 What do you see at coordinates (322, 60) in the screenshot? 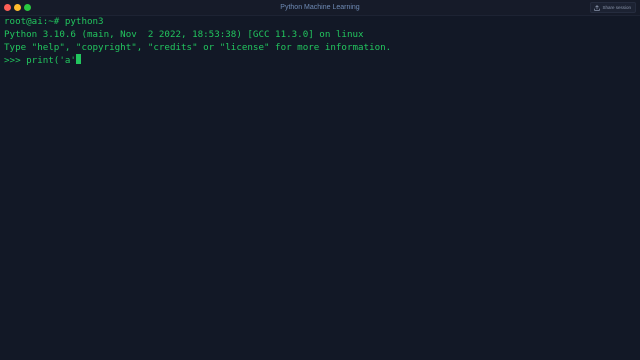
I see `prompt-line: >>> print('a'` at bounding box center [322, 60].